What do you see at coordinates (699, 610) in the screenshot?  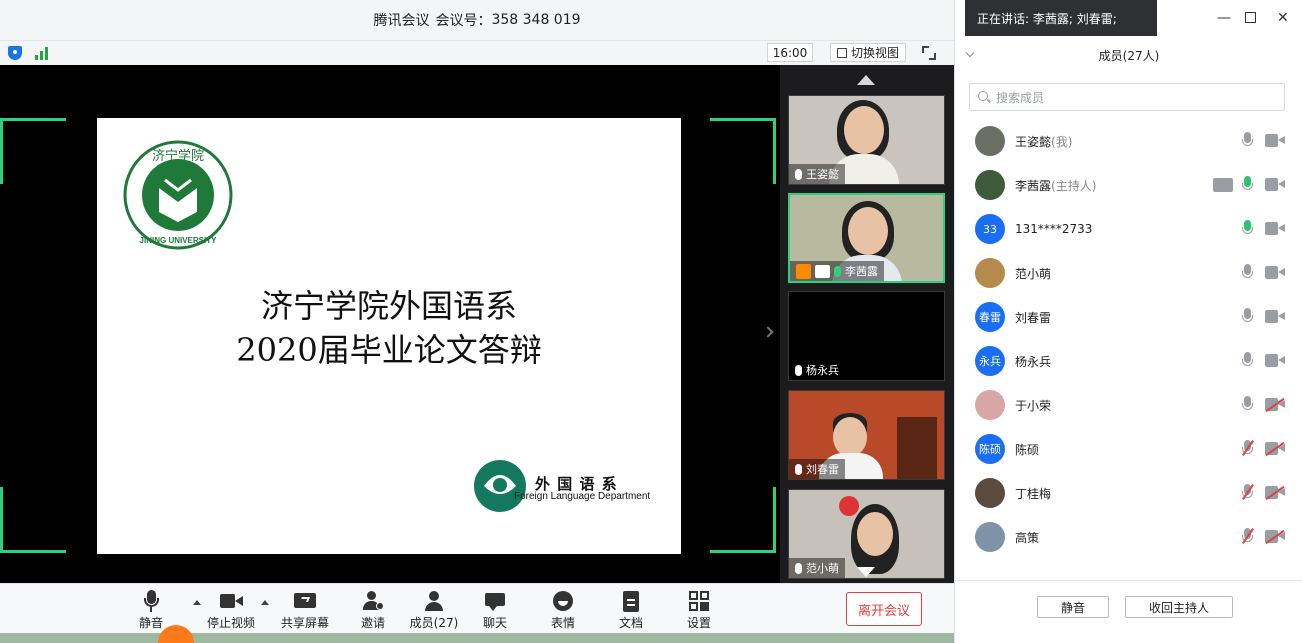 I see `settings-button: 设置` at bounding box center [699, 610].